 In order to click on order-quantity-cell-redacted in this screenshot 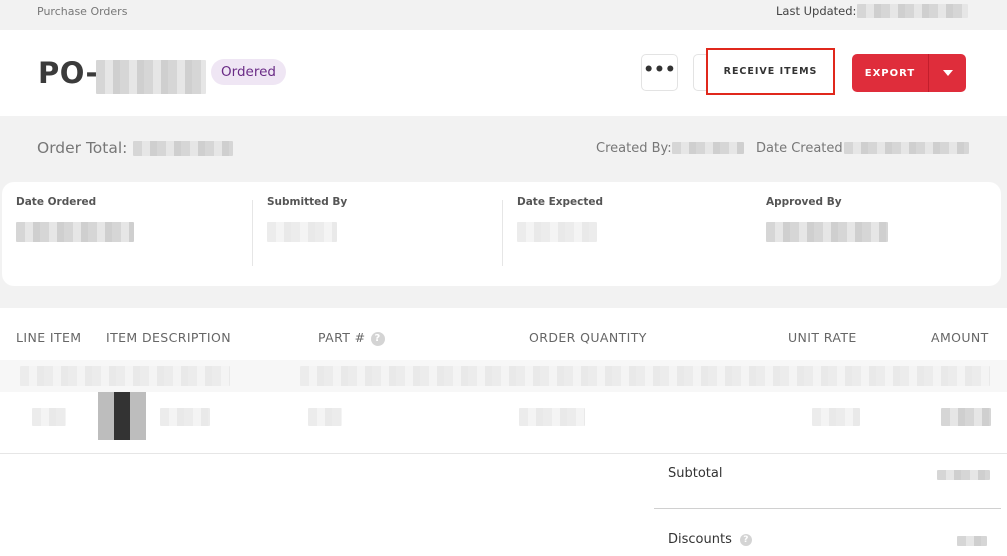, I will do `click(552, 417)`.